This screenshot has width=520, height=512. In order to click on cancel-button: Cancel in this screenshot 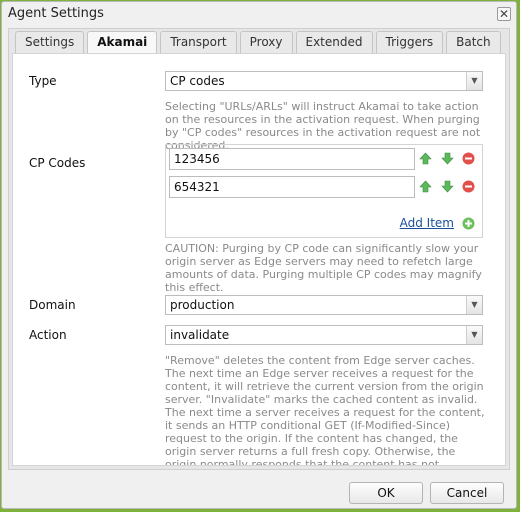, I will do `click(467, 493)`.